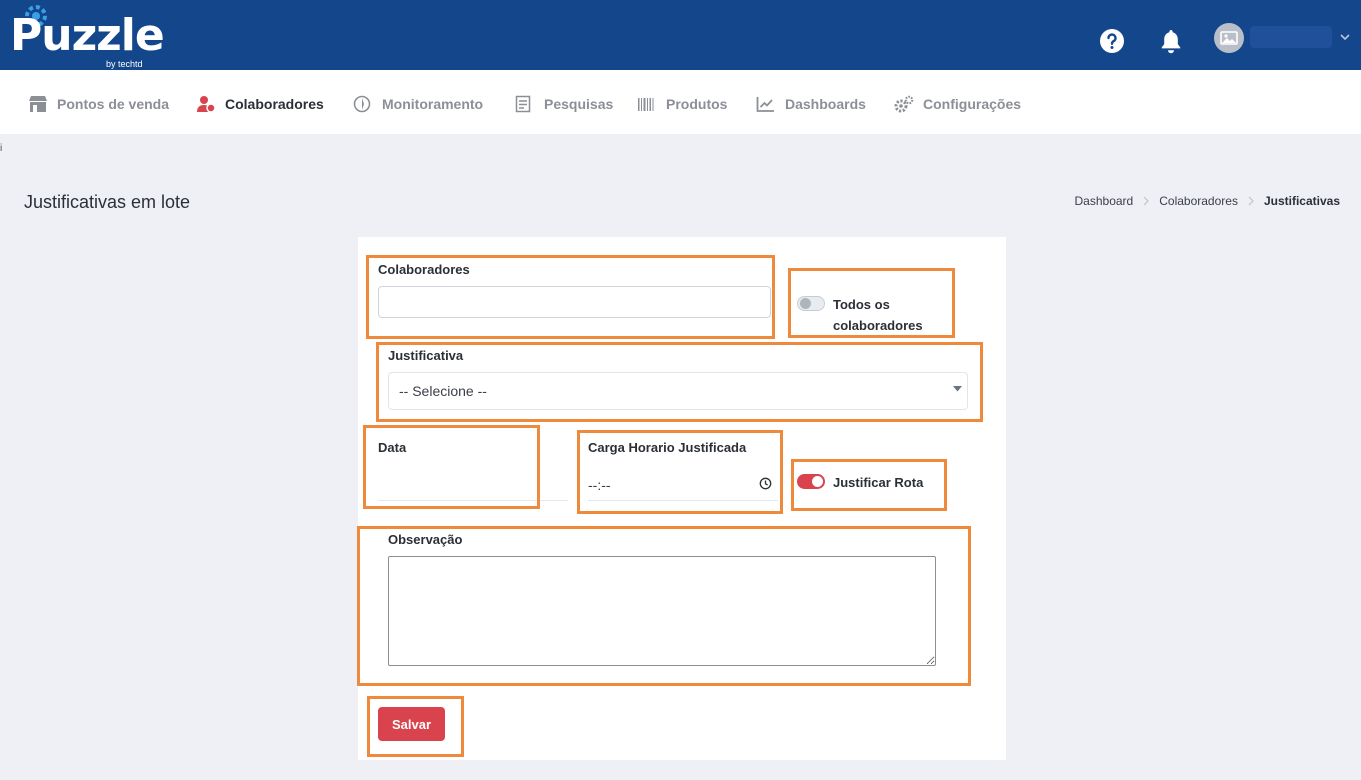 The image size is (1361, 780). What do you see at coordinates (443, 391) in the screenshot?
I see `justificativa-selected-value: -- Selecione --` at bounding box center [443, 391].